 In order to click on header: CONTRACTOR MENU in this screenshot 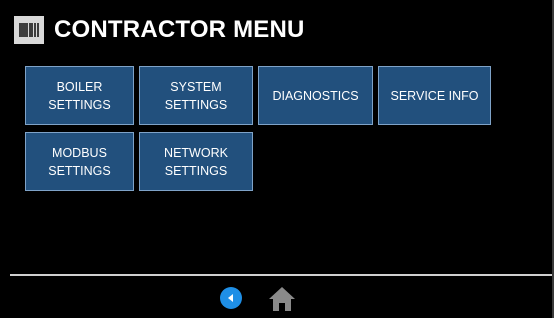, I will do `click(159, 30)`.